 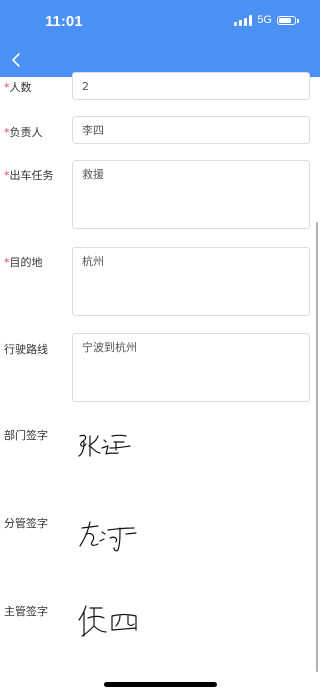 I want to click on people-count-label: *人数, so click(x=18, y=87).